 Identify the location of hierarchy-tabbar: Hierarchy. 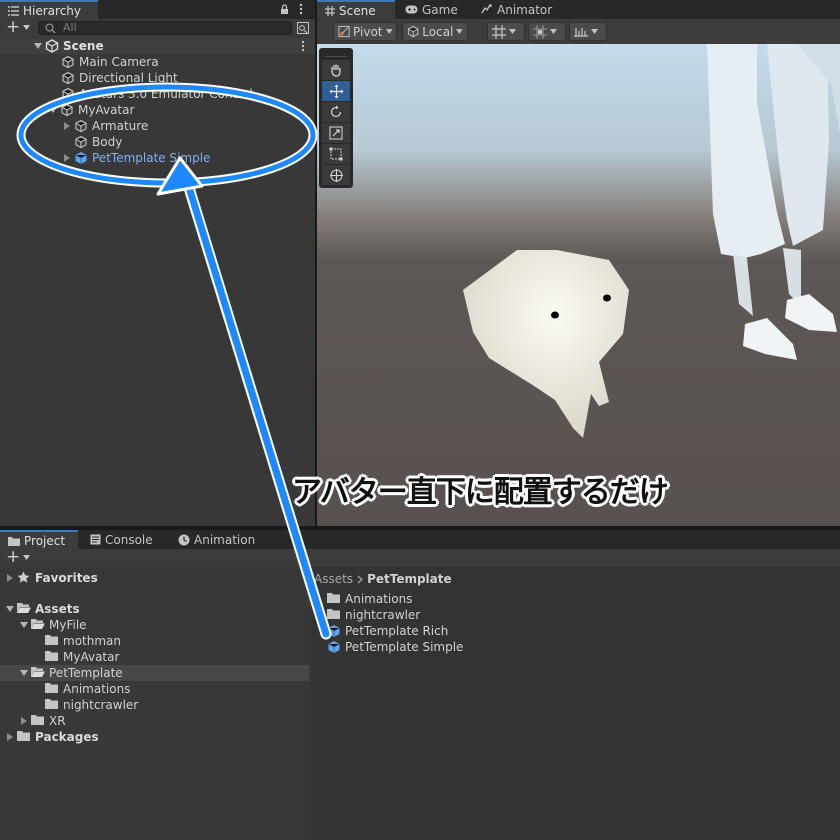
(157, 9).